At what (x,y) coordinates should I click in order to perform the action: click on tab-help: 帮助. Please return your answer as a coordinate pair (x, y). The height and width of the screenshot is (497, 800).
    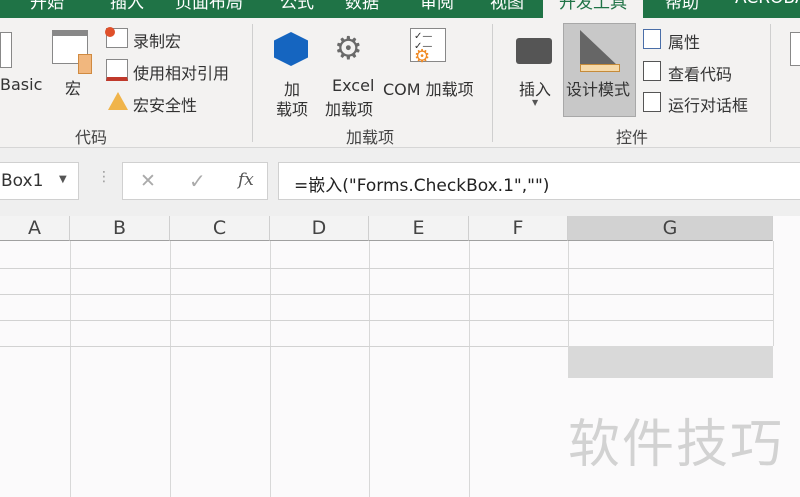
    Looking at the image, I should click on (682, 6).